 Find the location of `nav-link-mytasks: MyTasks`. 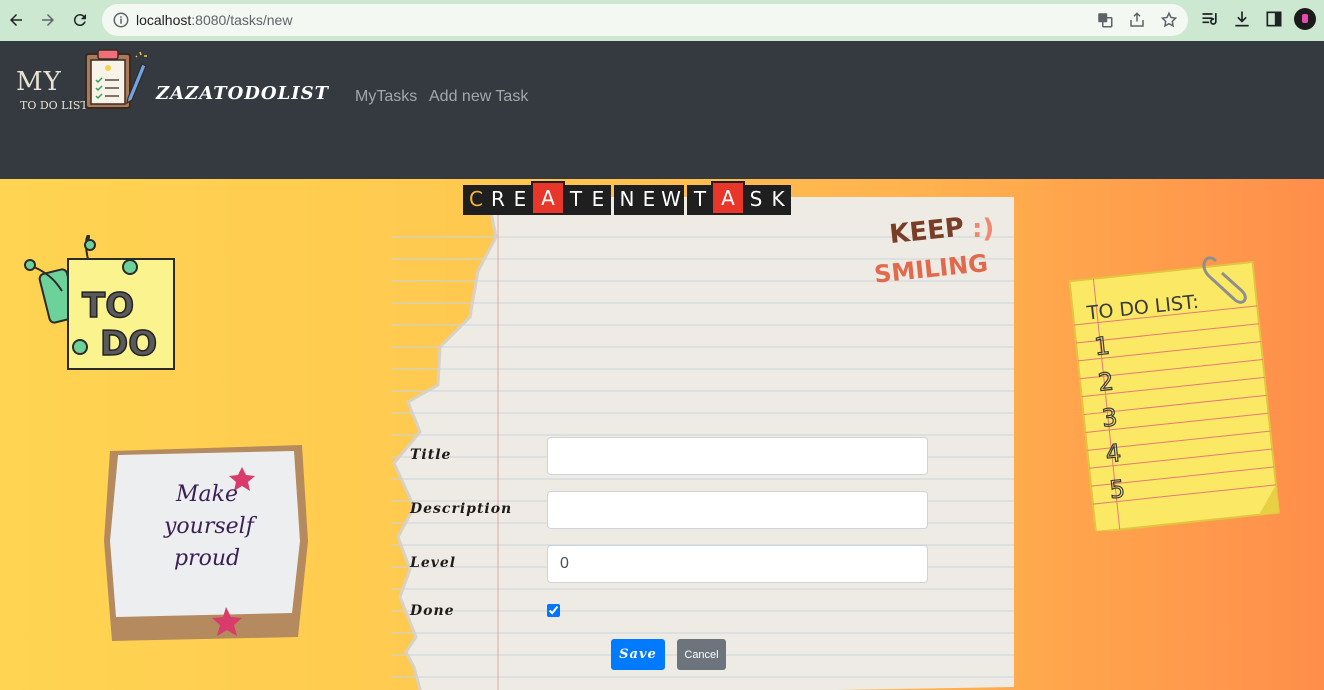

nav-link-mytasks: MyTasks is located at coordinates (386, 97).